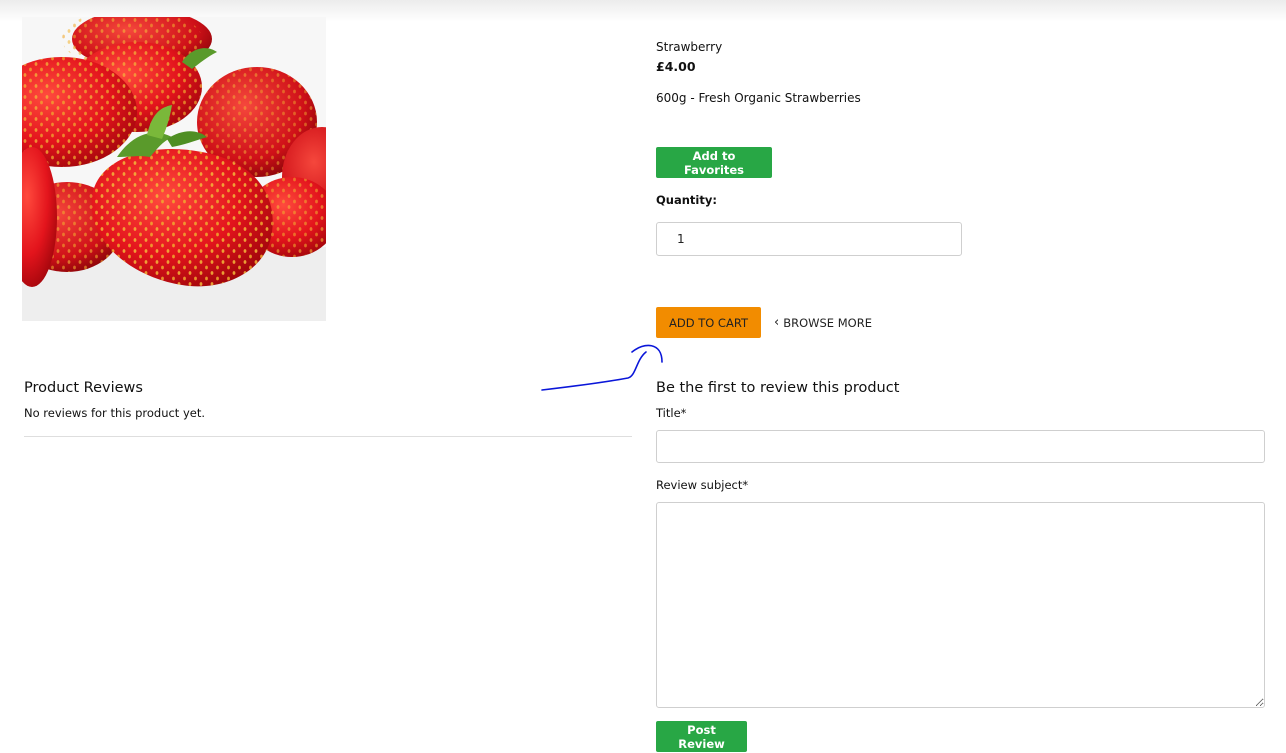  Describe the element at coordinates (778, 388) in the screenshot. I see `review-form-title: Be the first to review this product` at that location.